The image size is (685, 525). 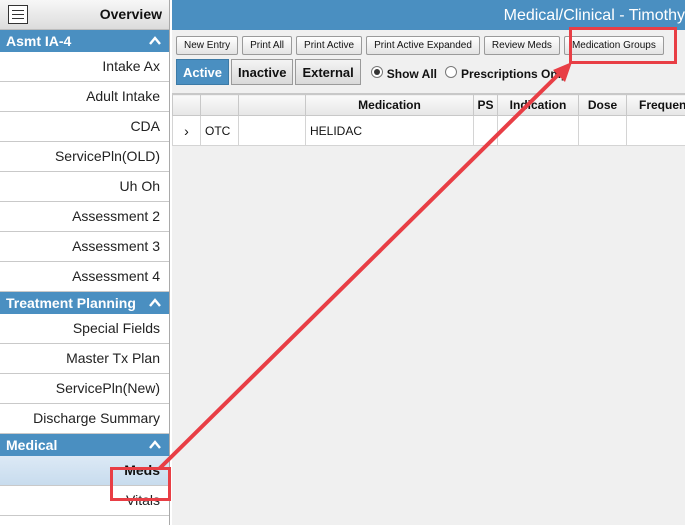 I want to click on print-active-expanded-button: Print Active Expanded, so click(x=423, y=45).